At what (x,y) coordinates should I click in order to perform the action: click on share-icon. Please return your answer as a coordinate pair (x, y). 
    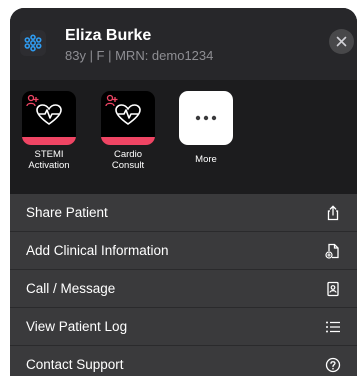
    Looking at the image, I should click on (333, 213).